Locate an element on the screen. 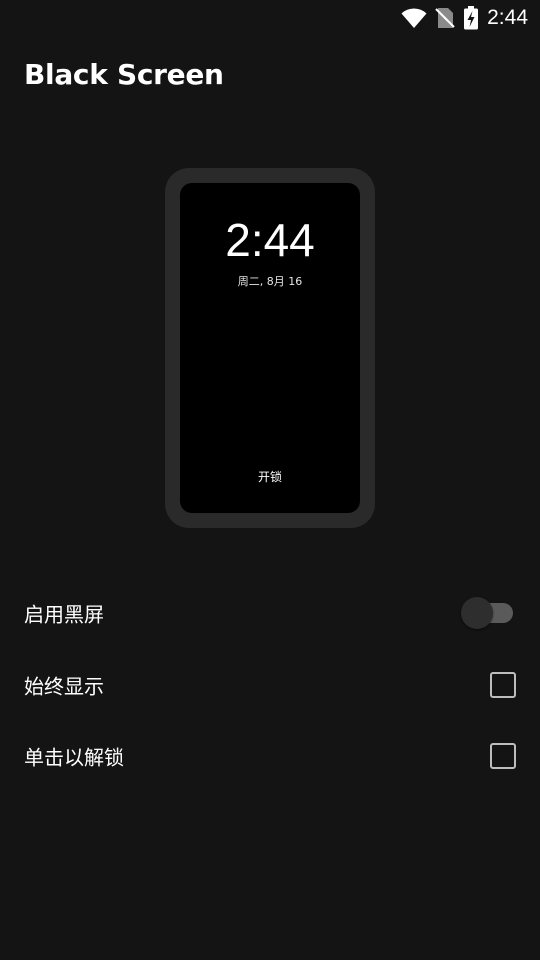 The height and width of the screenshot is (960, 540). setting-label: 始终显示 is located at coordinates (64, 686).